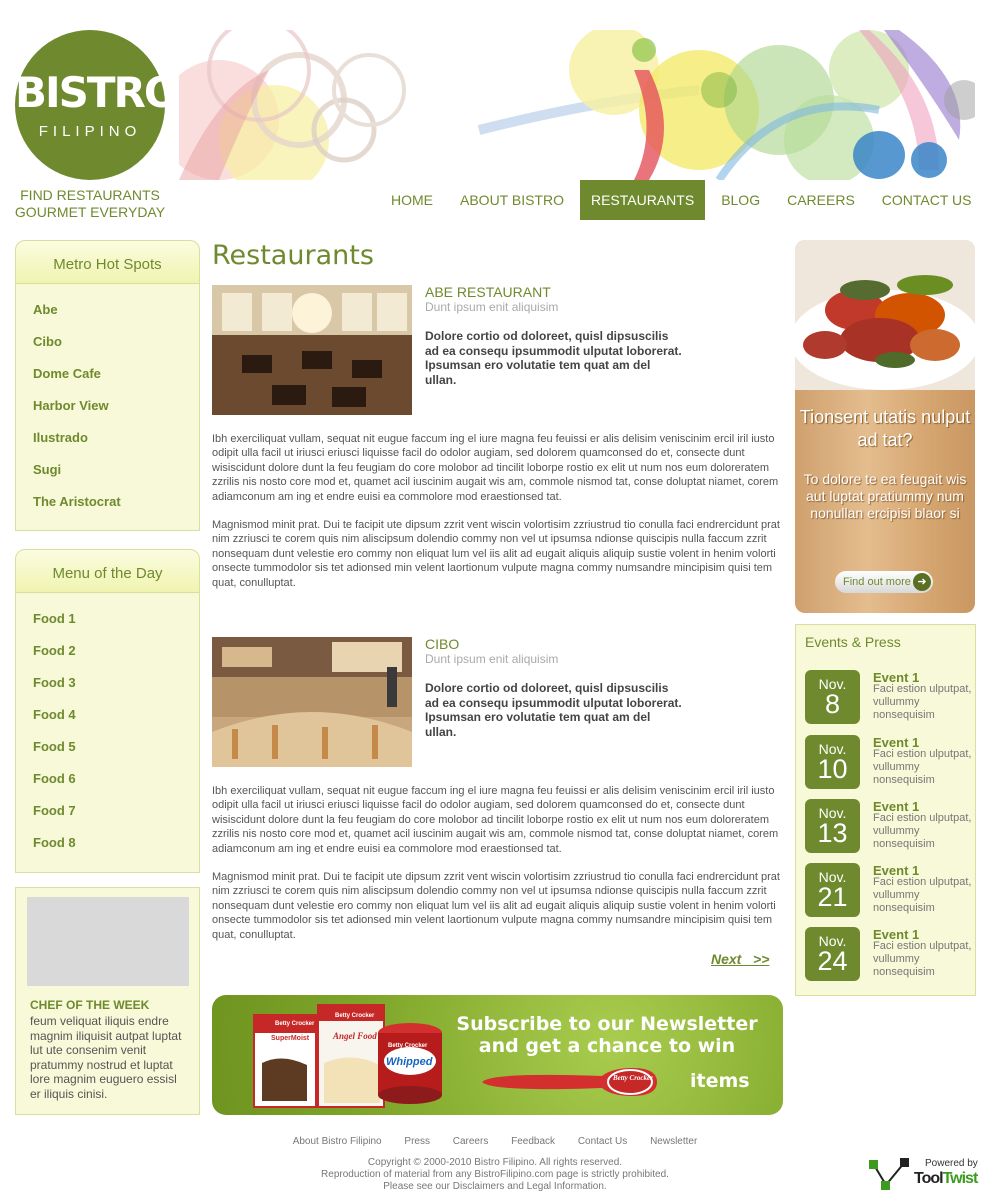 The image size is (990, 1200). Describe the element at coordinates (877, 582) in the screenshot. I see `find-out-more-label: Find out more` at that location.